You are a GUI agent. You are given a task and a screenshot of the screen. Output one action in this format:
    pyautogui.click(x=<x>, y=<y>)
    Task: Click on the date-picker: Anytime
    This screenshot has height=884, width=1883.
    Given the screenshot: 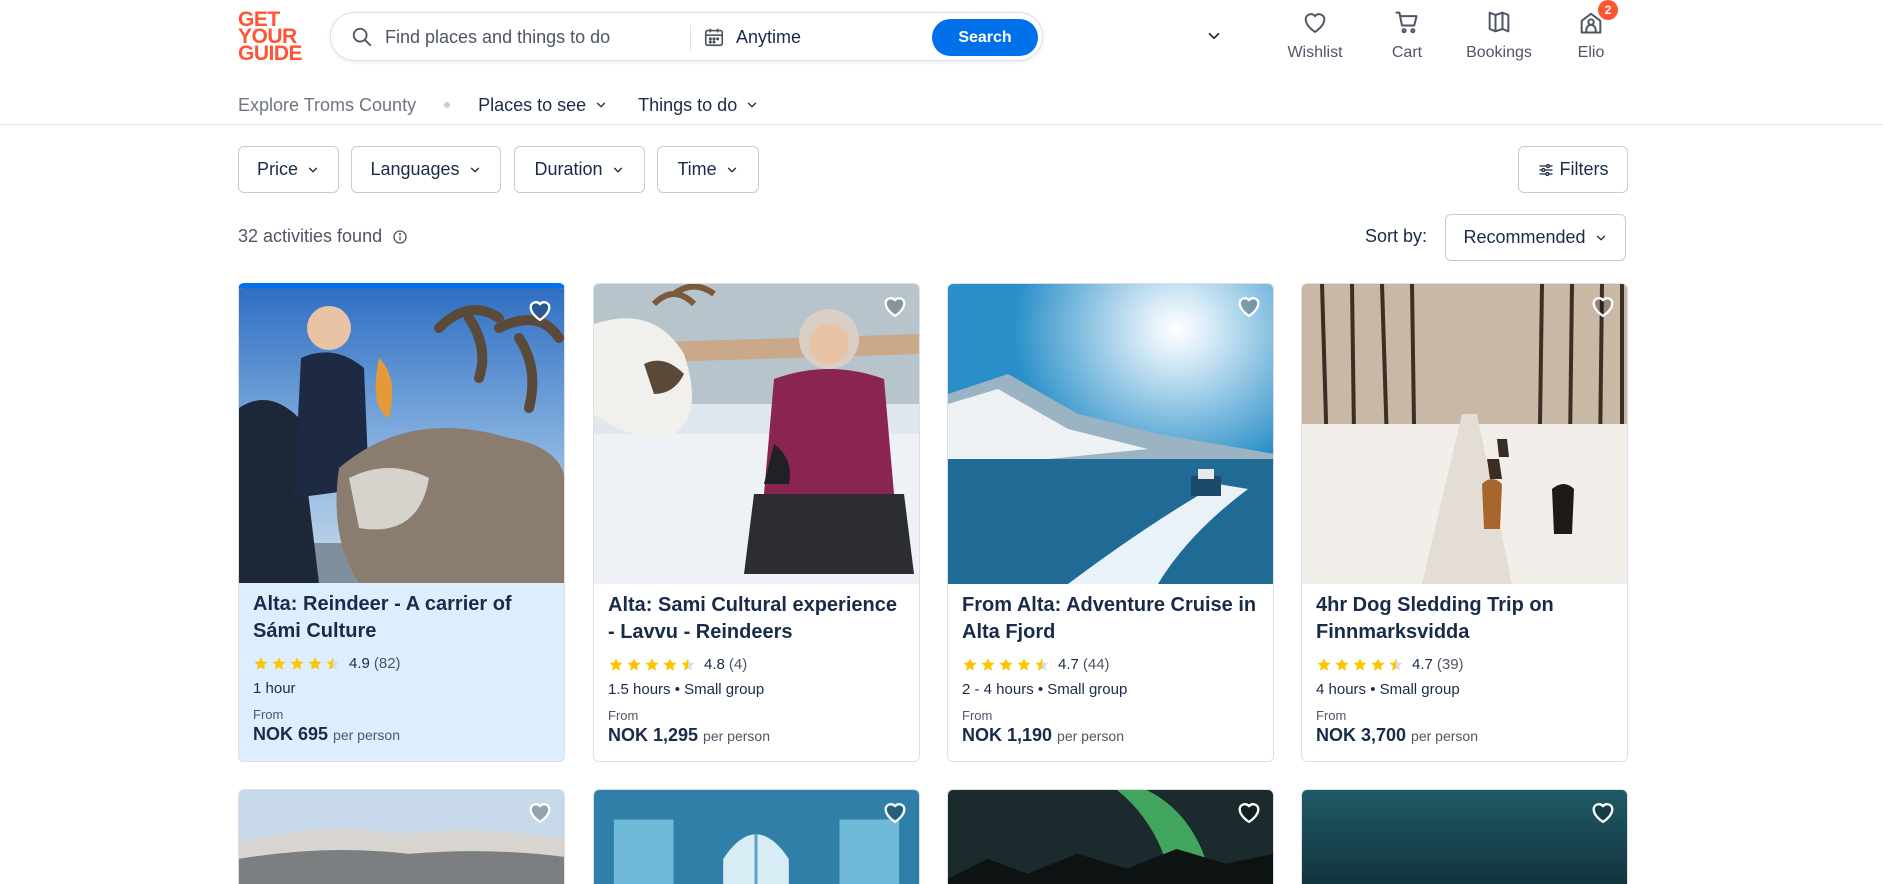 What is the action you would take?
    pyautogui.click(x=961, y=37)
    